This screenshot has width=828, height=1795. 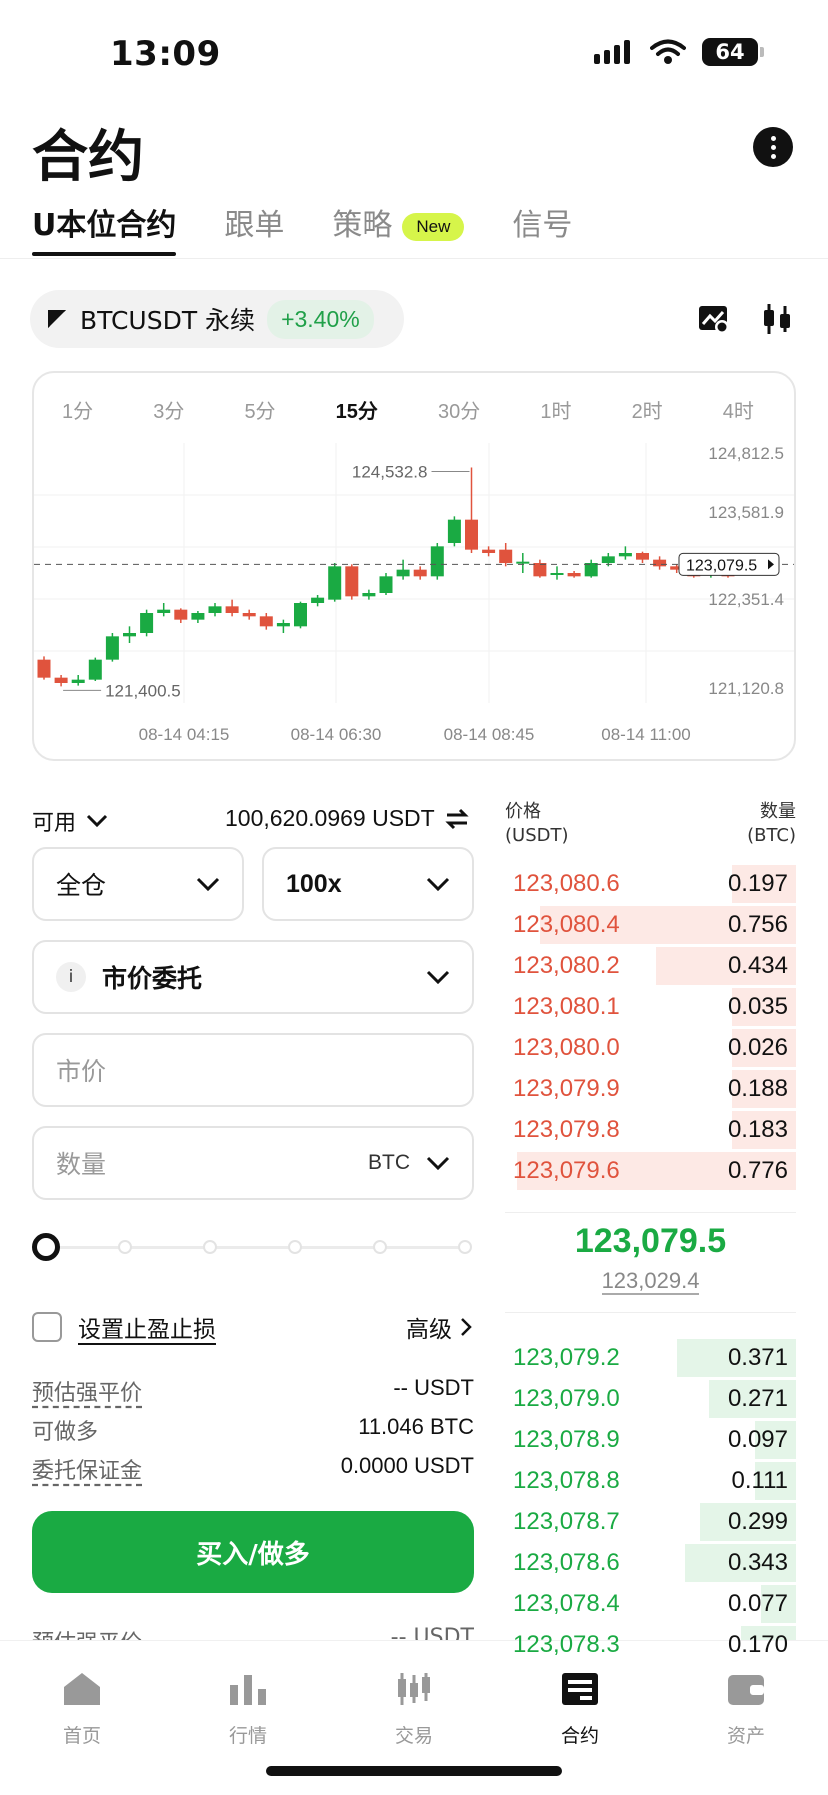 What do you see at coordinates (217, 319) in the screenshot?
I see `symbol-selector: BTCUSDT 永续 +3.40%` at bounding box center [217, 319].